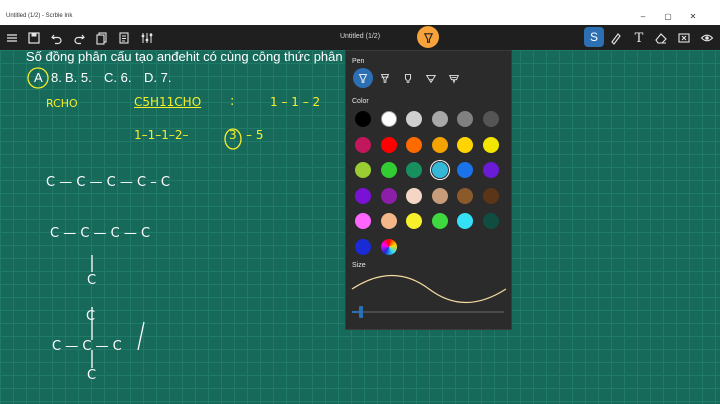 The image size is (720, 404). What do you see at coordinates (707, 38) in the screenshot?
I see `view-icon` at bounding box center [707, 38].